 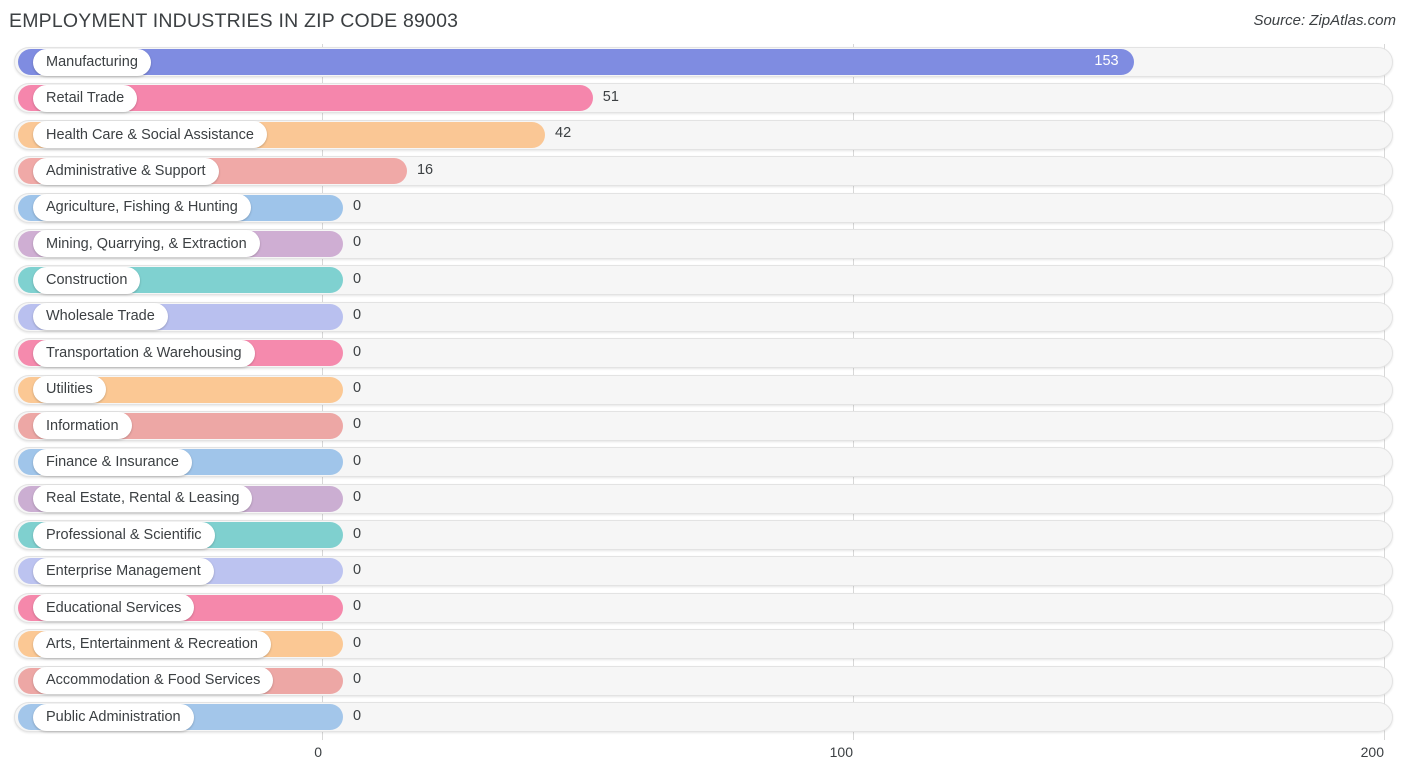 I want to click on category-label-pill: Mining, Quarrying, & Extraction, so click(x=146, y=244).